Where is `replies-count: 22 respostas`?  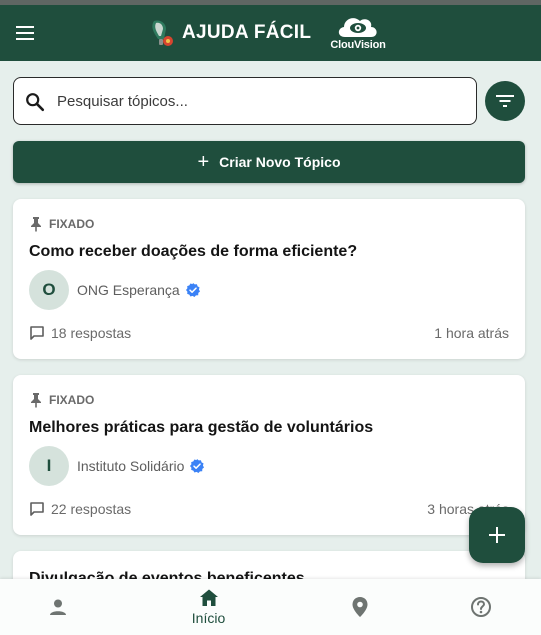 replies-count: 22 respostas is located at coordinates (80, 509).